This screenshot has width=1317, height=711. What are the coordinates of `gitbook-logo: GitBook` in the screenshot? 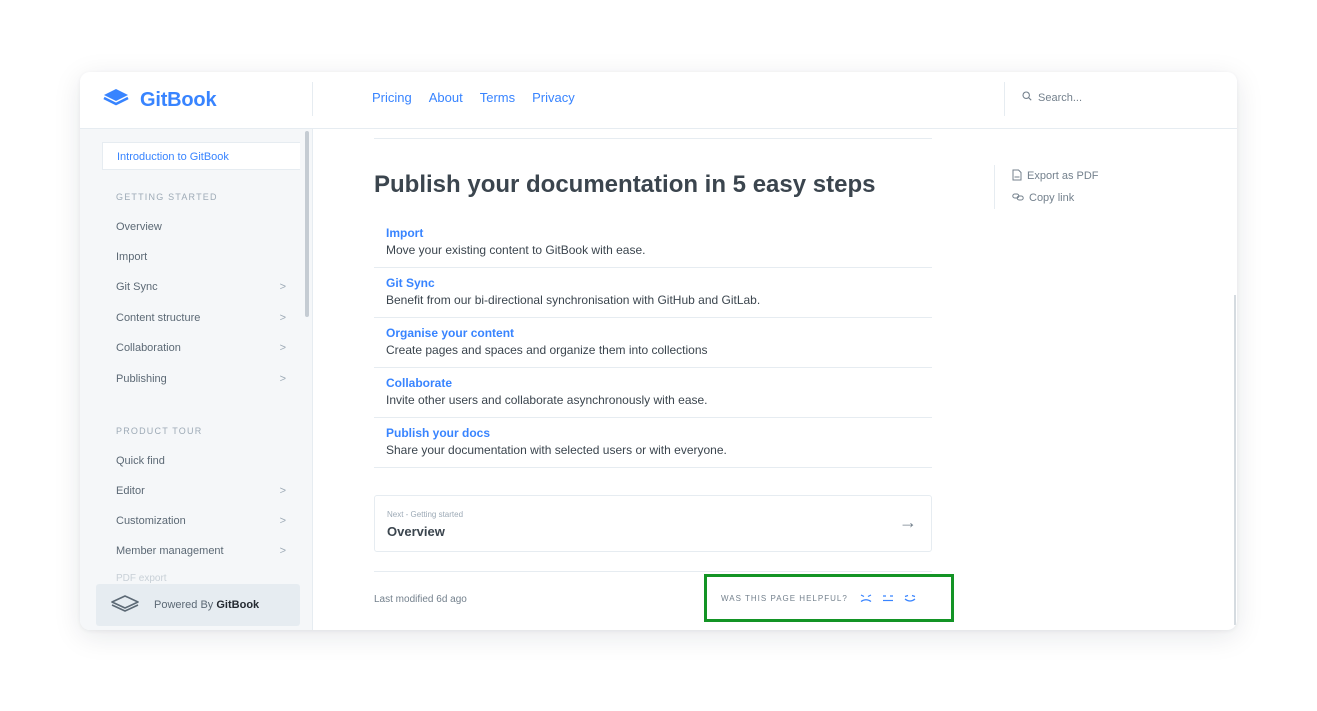 It's located at (159, 100).